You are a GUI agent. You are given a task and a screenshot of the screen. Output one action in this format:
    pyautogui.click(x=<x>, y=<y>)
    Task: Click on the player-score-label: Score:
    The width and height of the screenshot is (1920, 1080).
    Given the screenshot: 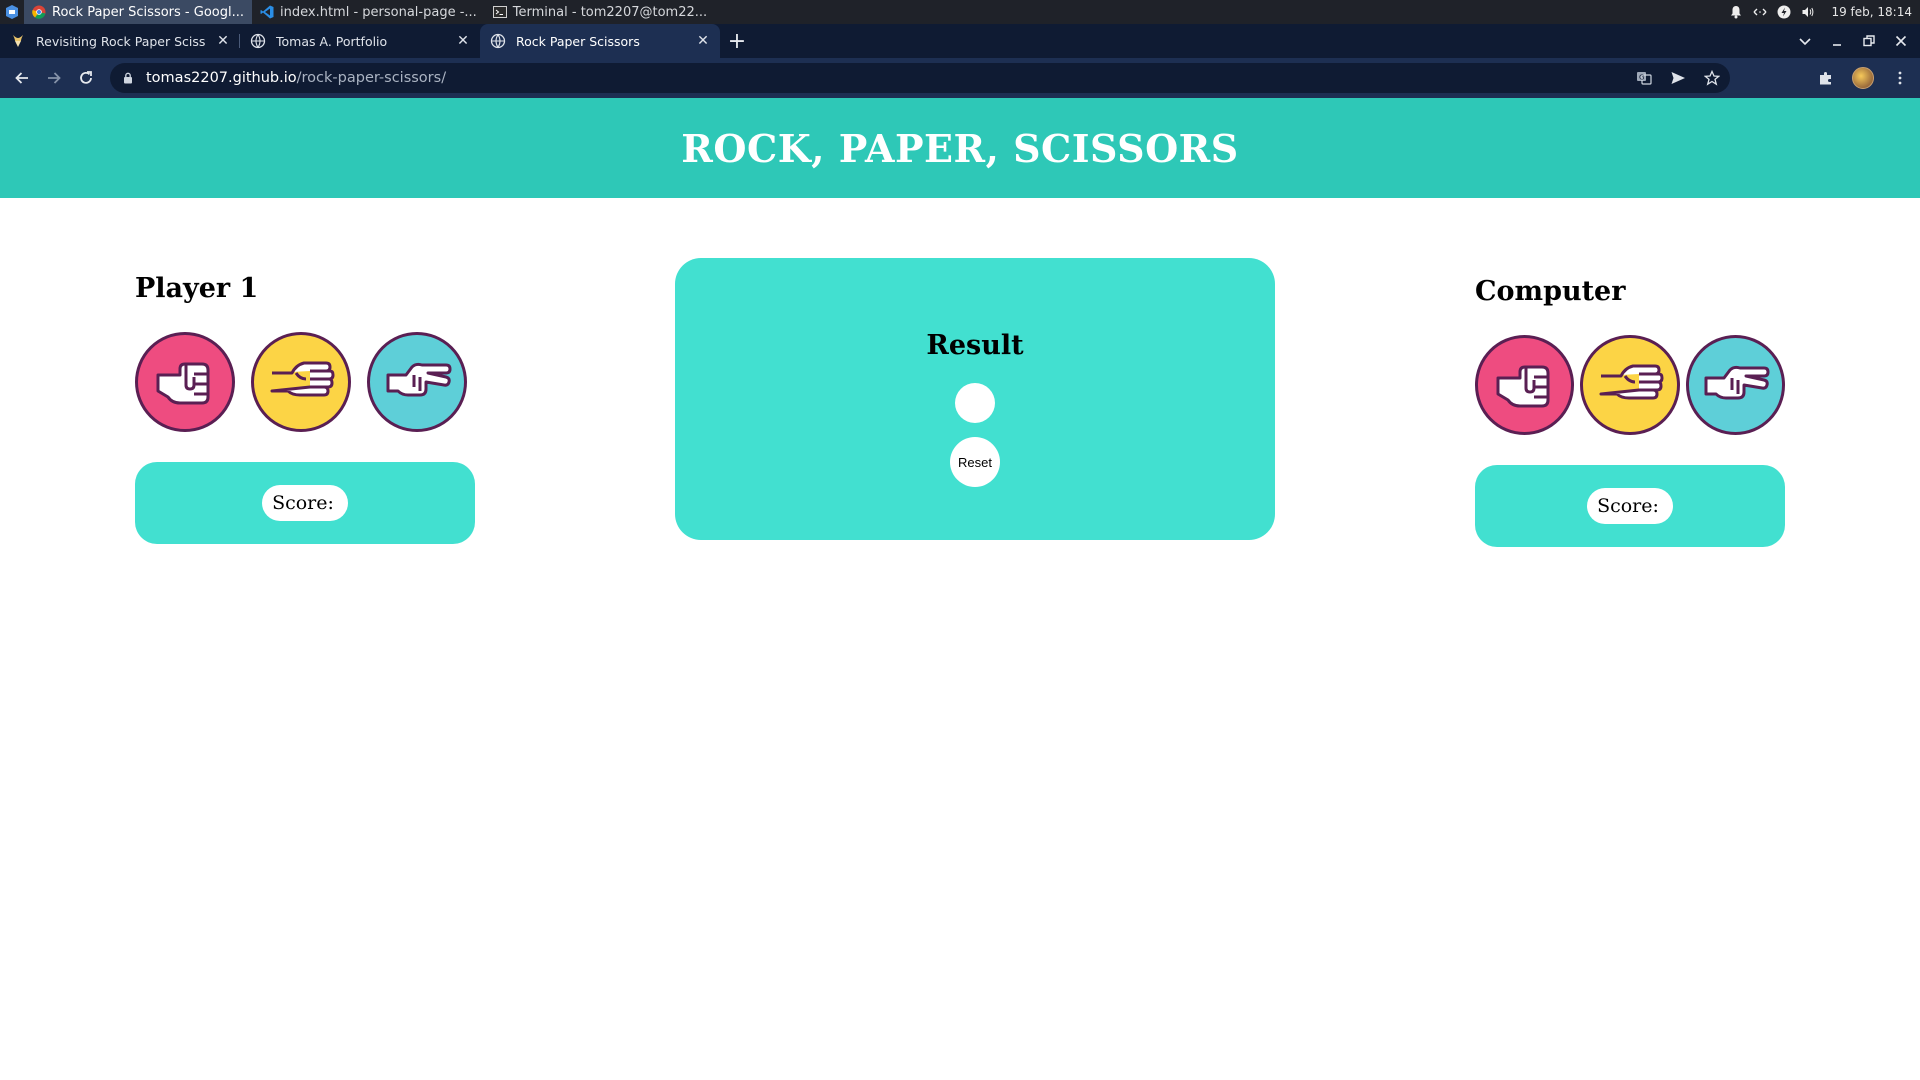 What is the action you would take?
    pyautogui.click(x=303, y=503)
    